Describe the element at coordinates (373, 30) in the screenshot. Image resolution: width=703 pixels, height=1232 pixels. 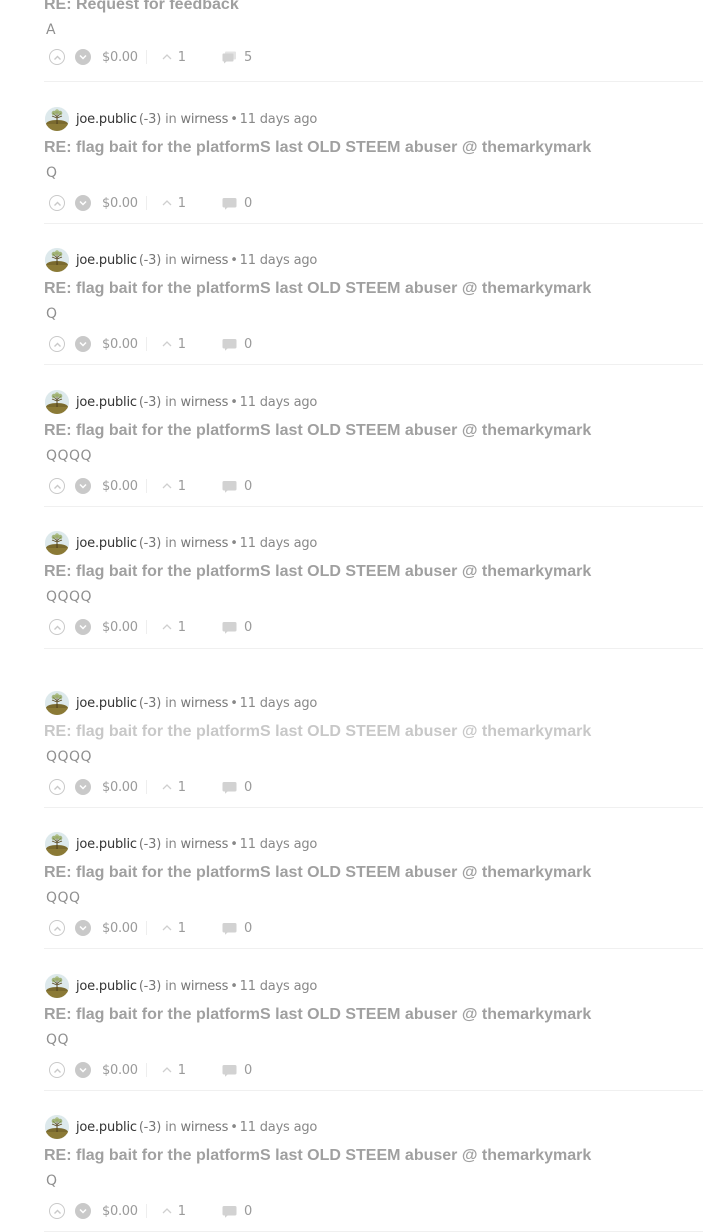
I see `comment-body: A` at that location.